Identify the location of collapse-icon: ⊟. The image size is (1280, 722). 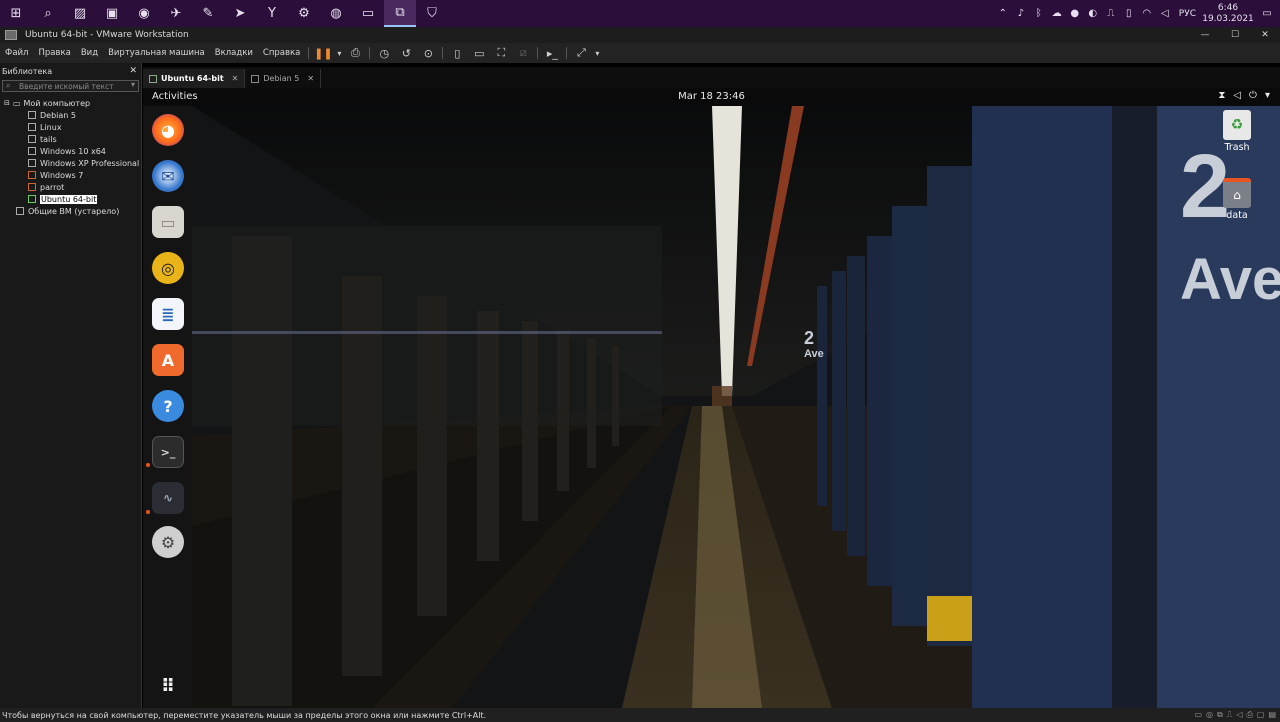
(7, 103).